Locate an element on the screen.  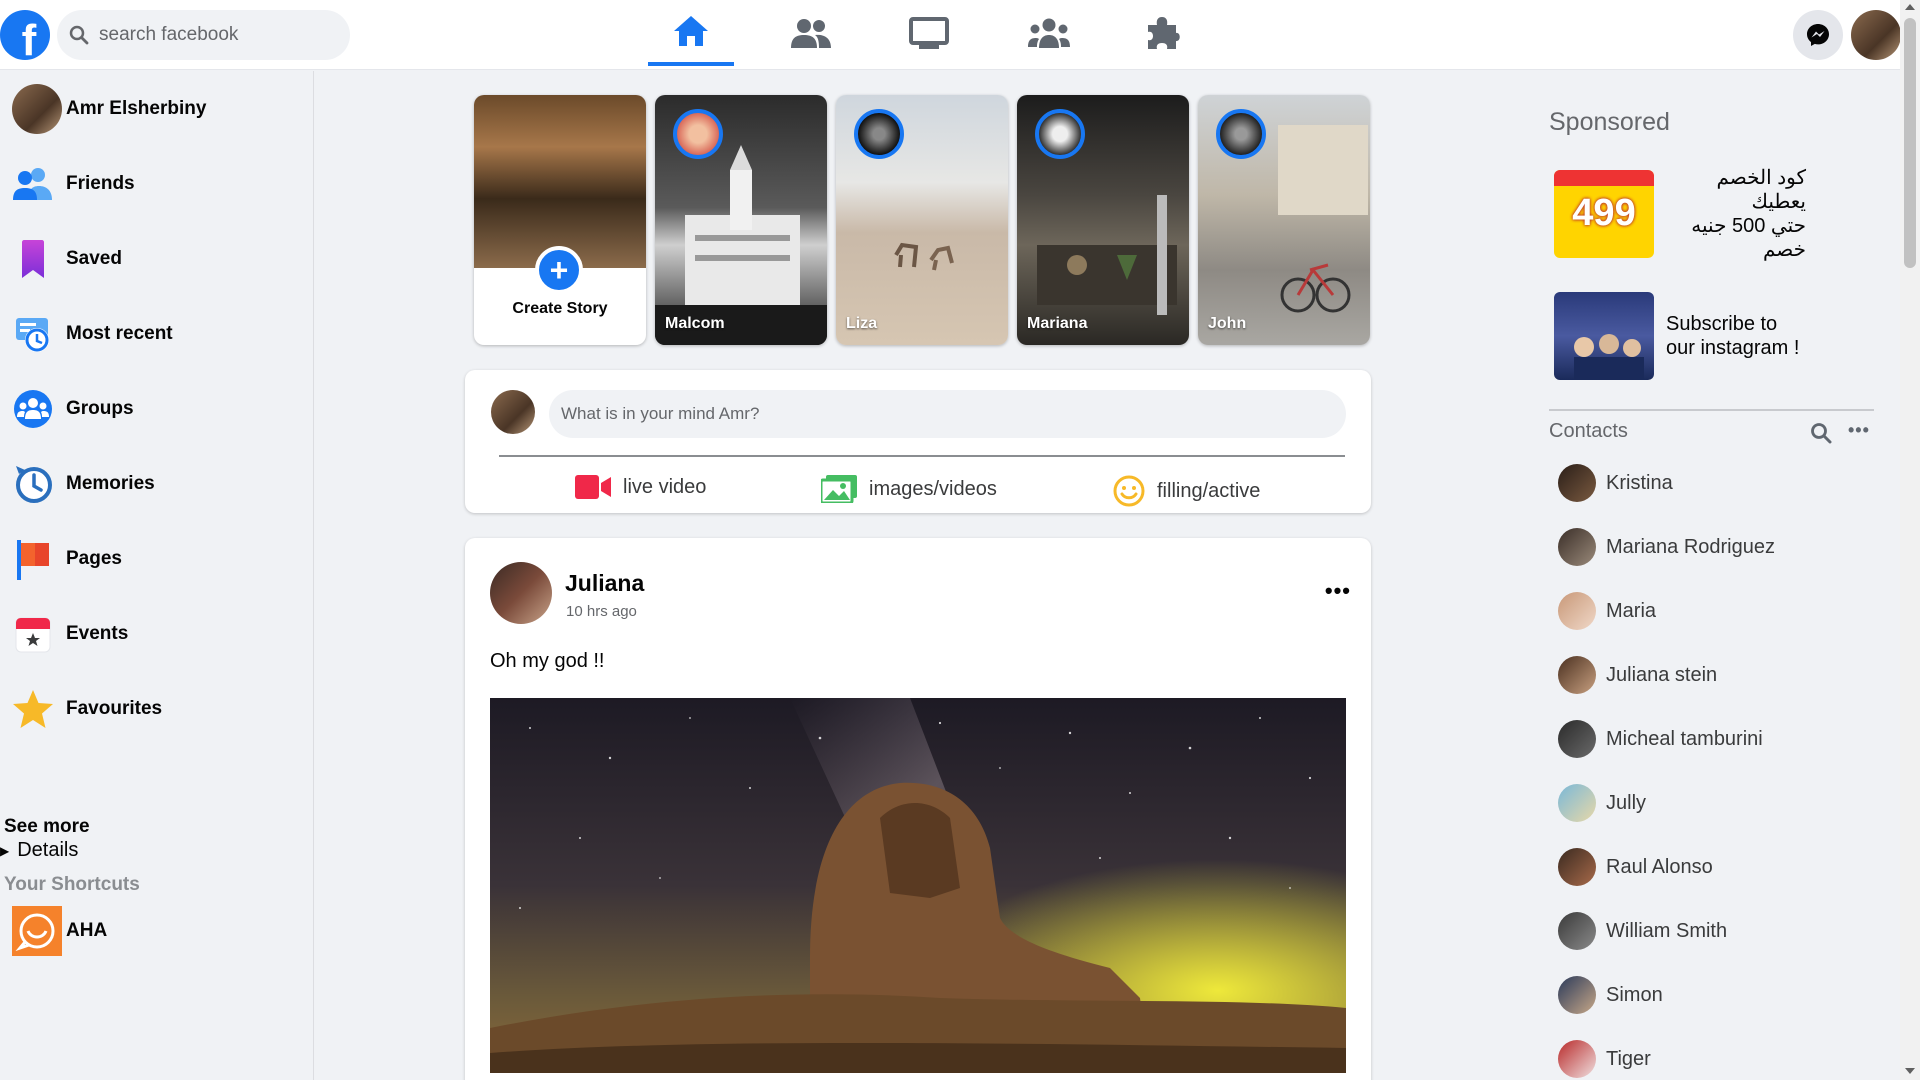
story-card: Liza is located at coordinates (922, 220).